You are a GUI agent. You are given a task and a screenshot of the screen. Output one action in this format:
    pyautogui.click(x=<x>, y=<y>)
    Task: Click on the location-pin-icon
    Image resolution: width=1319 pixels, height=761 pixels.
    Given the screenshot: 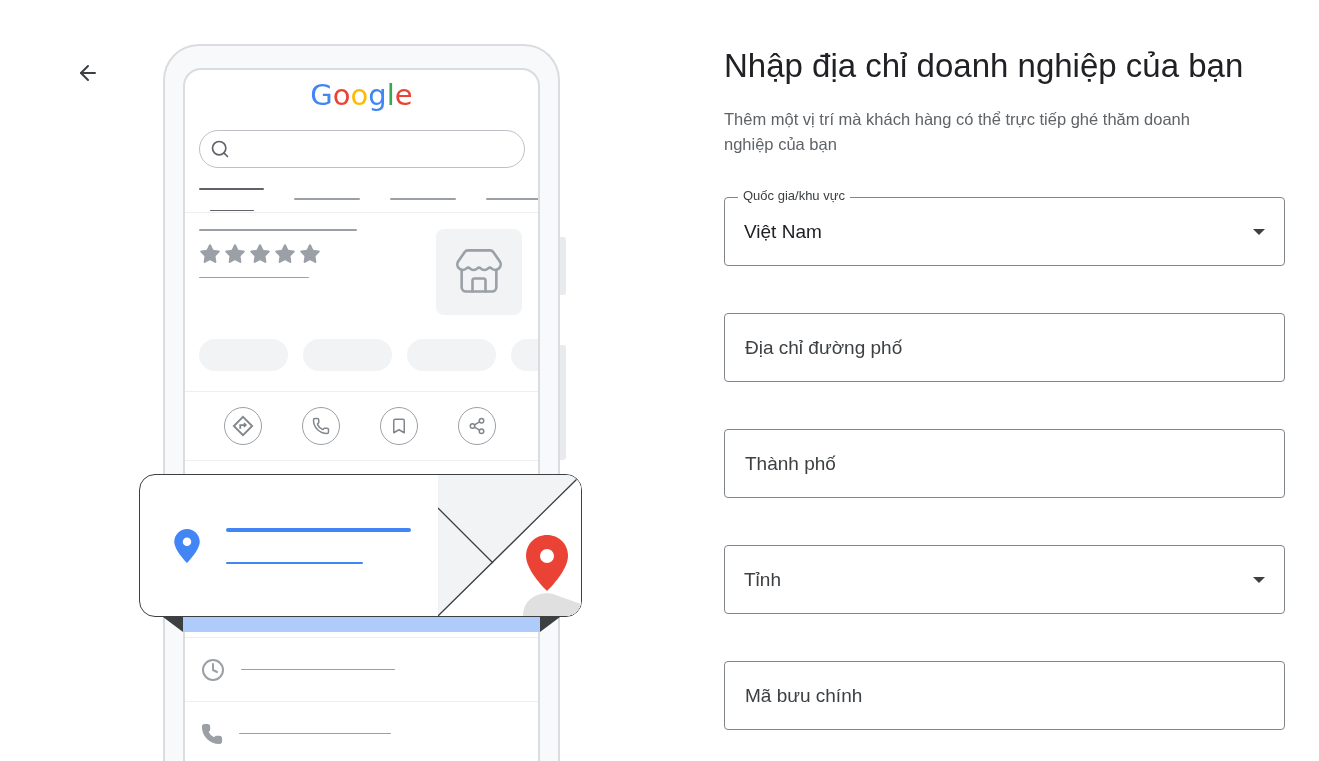 What is the action you would take?
    pyautogui.click(x=187, y=545)
    